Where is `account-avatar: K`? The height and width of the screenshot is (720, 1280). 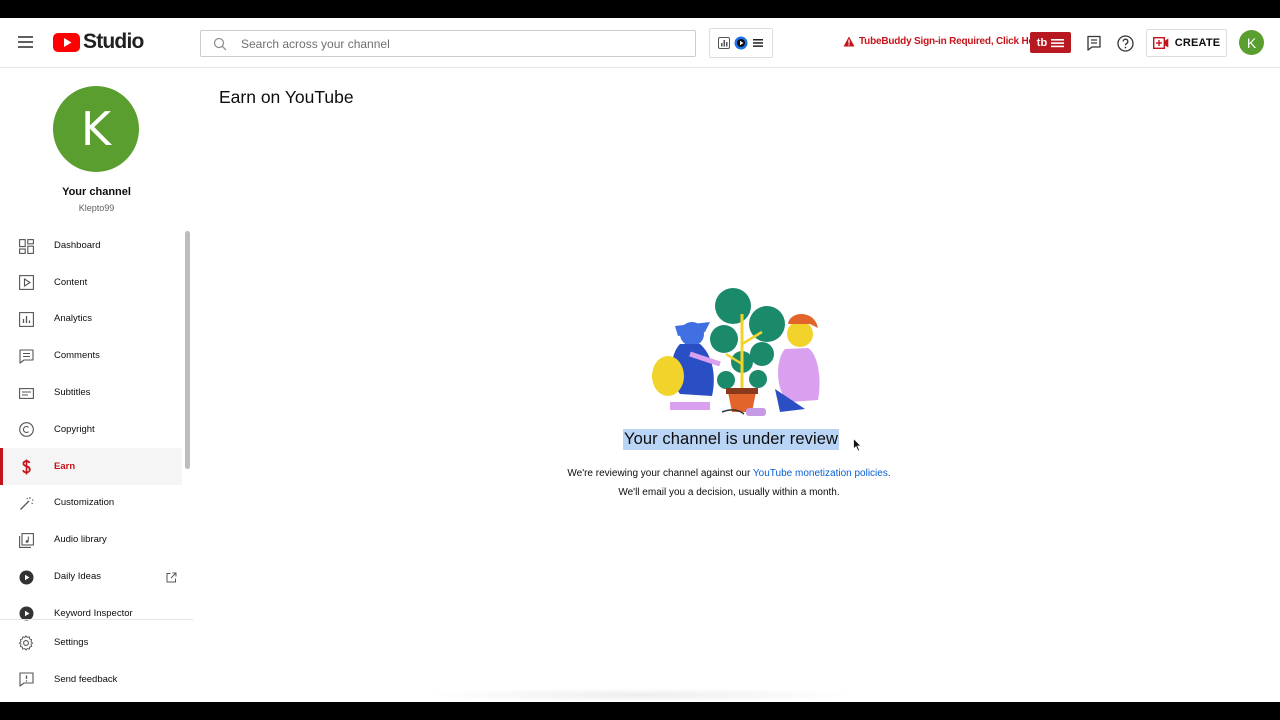
account-avatar: K is located at coordinates (1251, 42).